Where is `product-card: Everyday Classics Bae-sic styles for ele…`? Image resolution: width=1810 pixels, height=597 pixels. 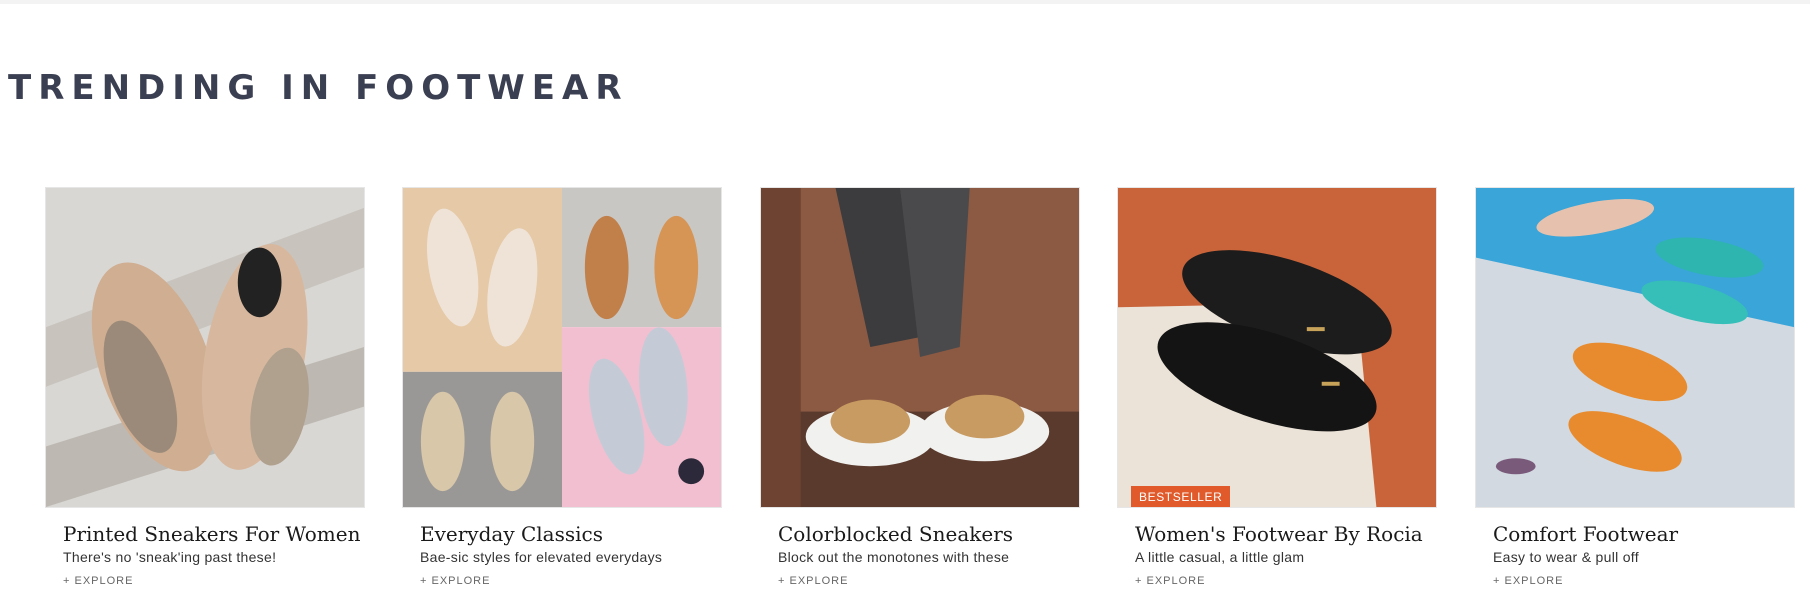 product-card: Everyday Classics Bae-sic styles for ele… is located at coordinates (562, 387).